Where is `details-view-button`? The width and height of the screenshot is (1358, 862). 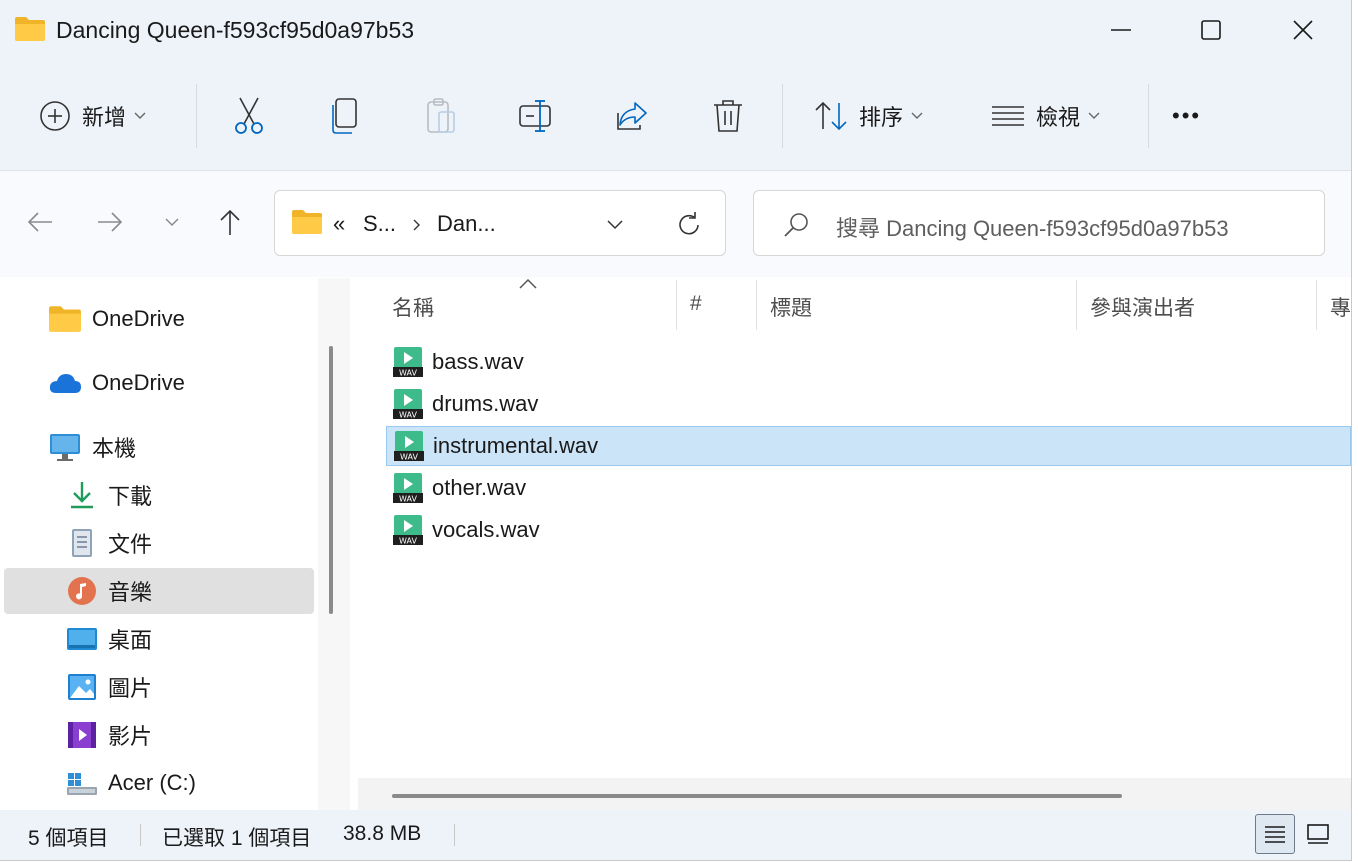 details-view-button is located at coordinates (1275, 834).